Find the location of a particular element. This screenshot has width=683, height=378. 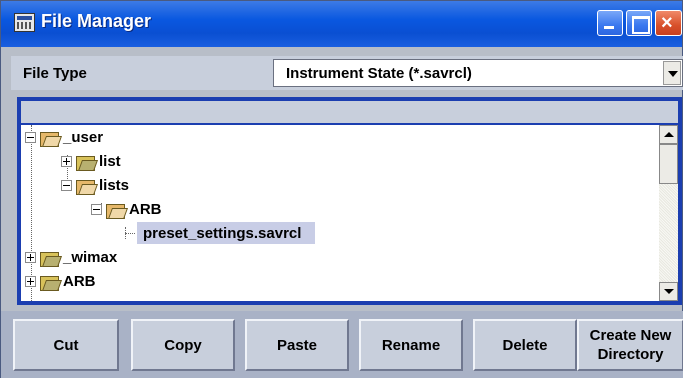

selected-file-highlight: preset_settings.savrcl is located at coordinates (226, 233).